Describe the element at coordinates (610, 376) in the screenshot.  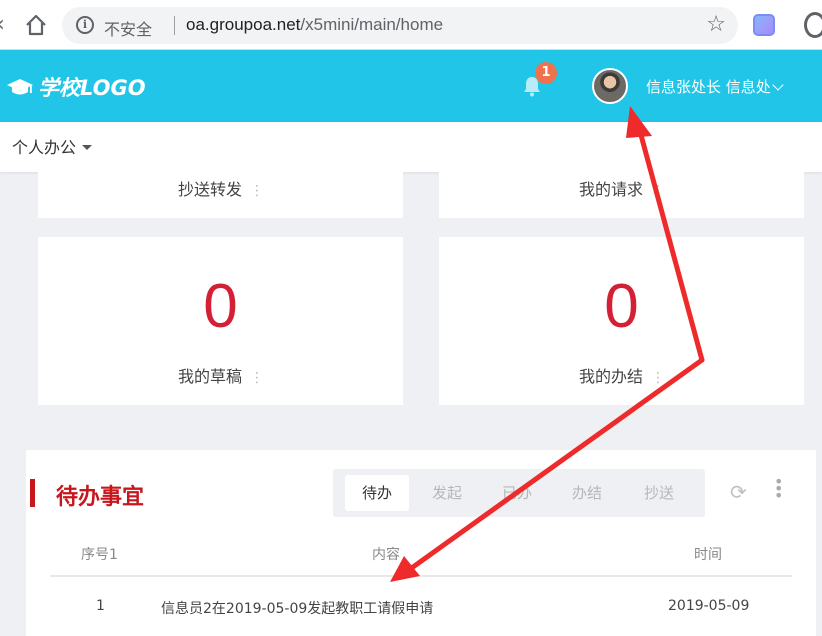
I see `card-label-text: 我的办结` at that location.